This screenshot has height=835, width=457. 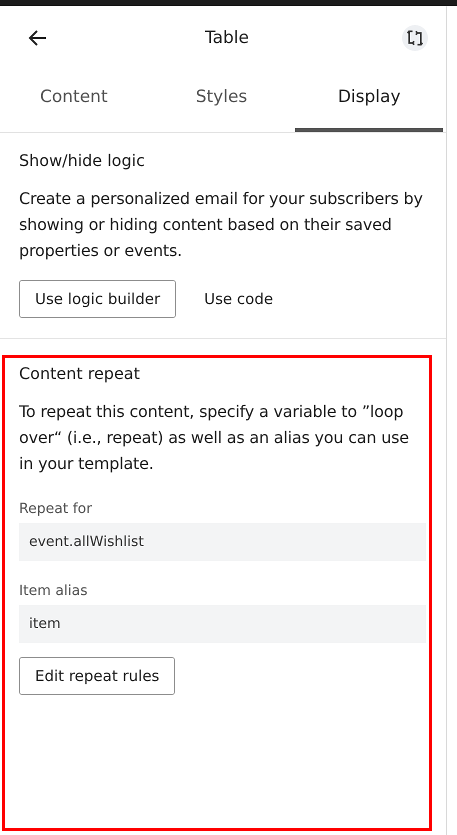 What do you see at coordinates (74, 101) in the screenshot?
I see `tab: Content` at bounding box center [74, 101].